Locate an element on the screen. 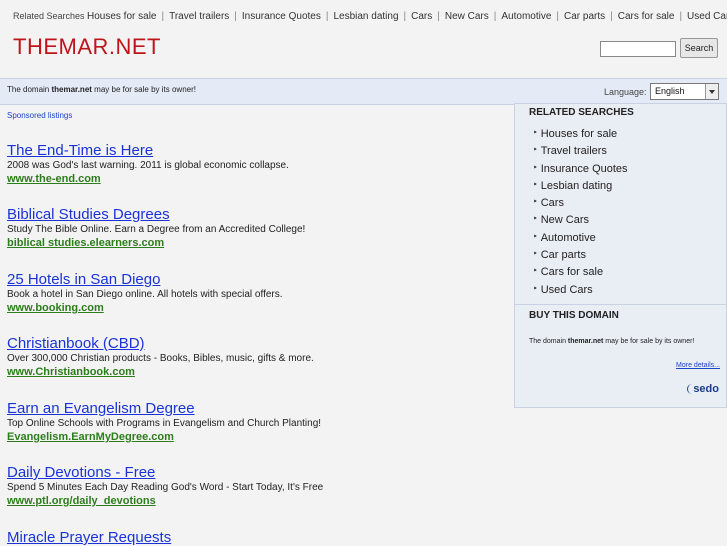 The width and height of the screenshot is (727, 546). list-item: ‣ Insurance Quotes is located at coordinates (580, 169).